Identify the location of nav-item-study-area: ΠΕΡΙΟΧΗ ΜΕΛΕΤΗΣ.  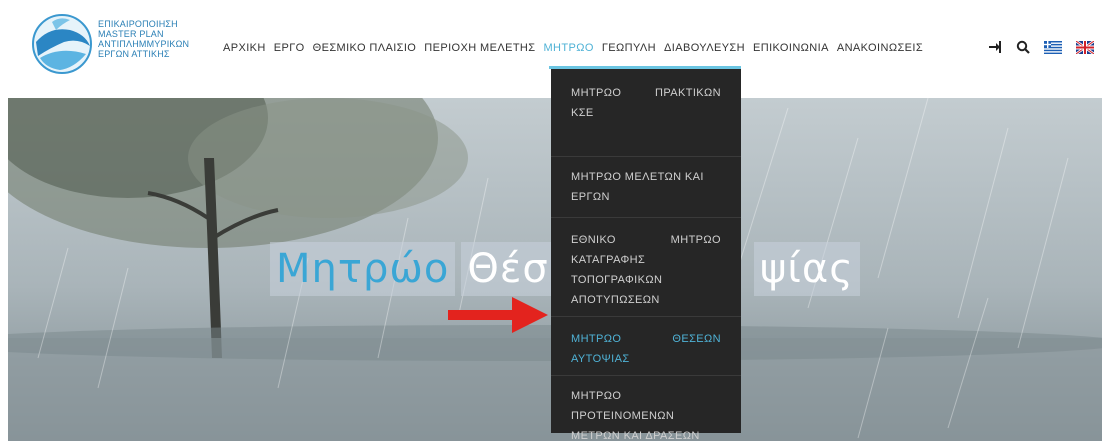
(479, 50).